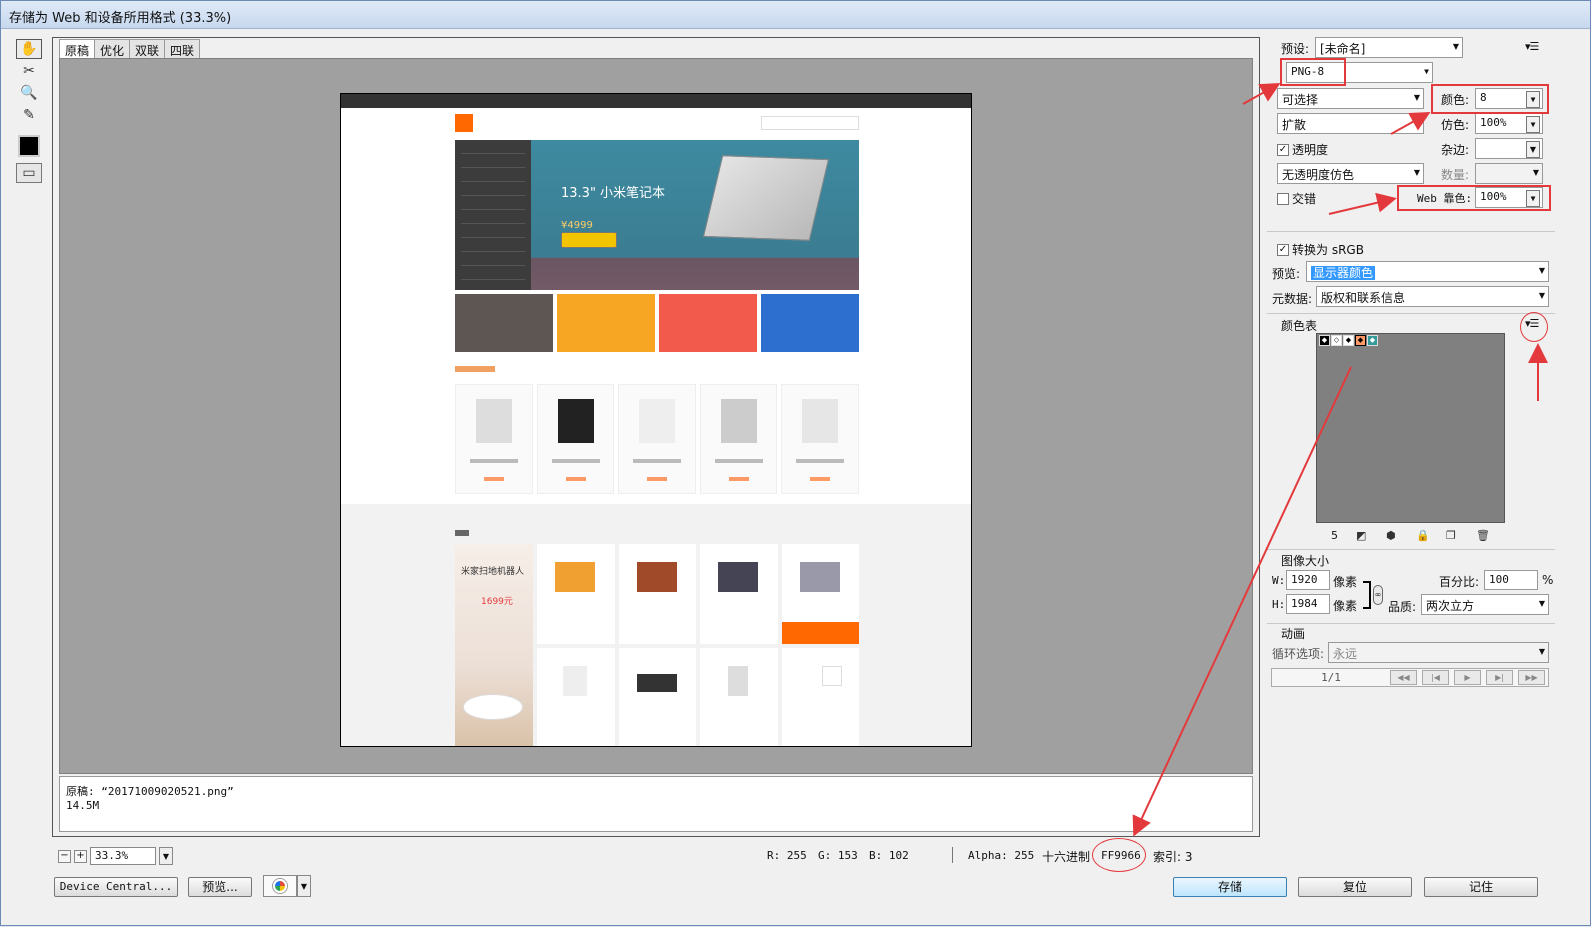  I want to click on checkbox-unchecked-icon, so click(1283, 198).